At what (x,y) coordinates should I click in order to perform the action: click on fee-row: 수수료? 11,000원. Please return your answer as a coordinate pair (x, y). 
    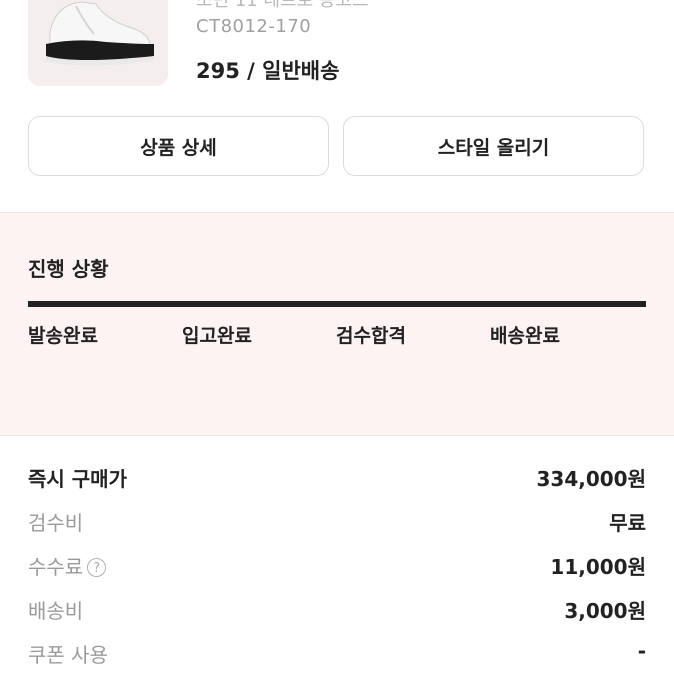
    Looking at the image, I should click on (337, 565).